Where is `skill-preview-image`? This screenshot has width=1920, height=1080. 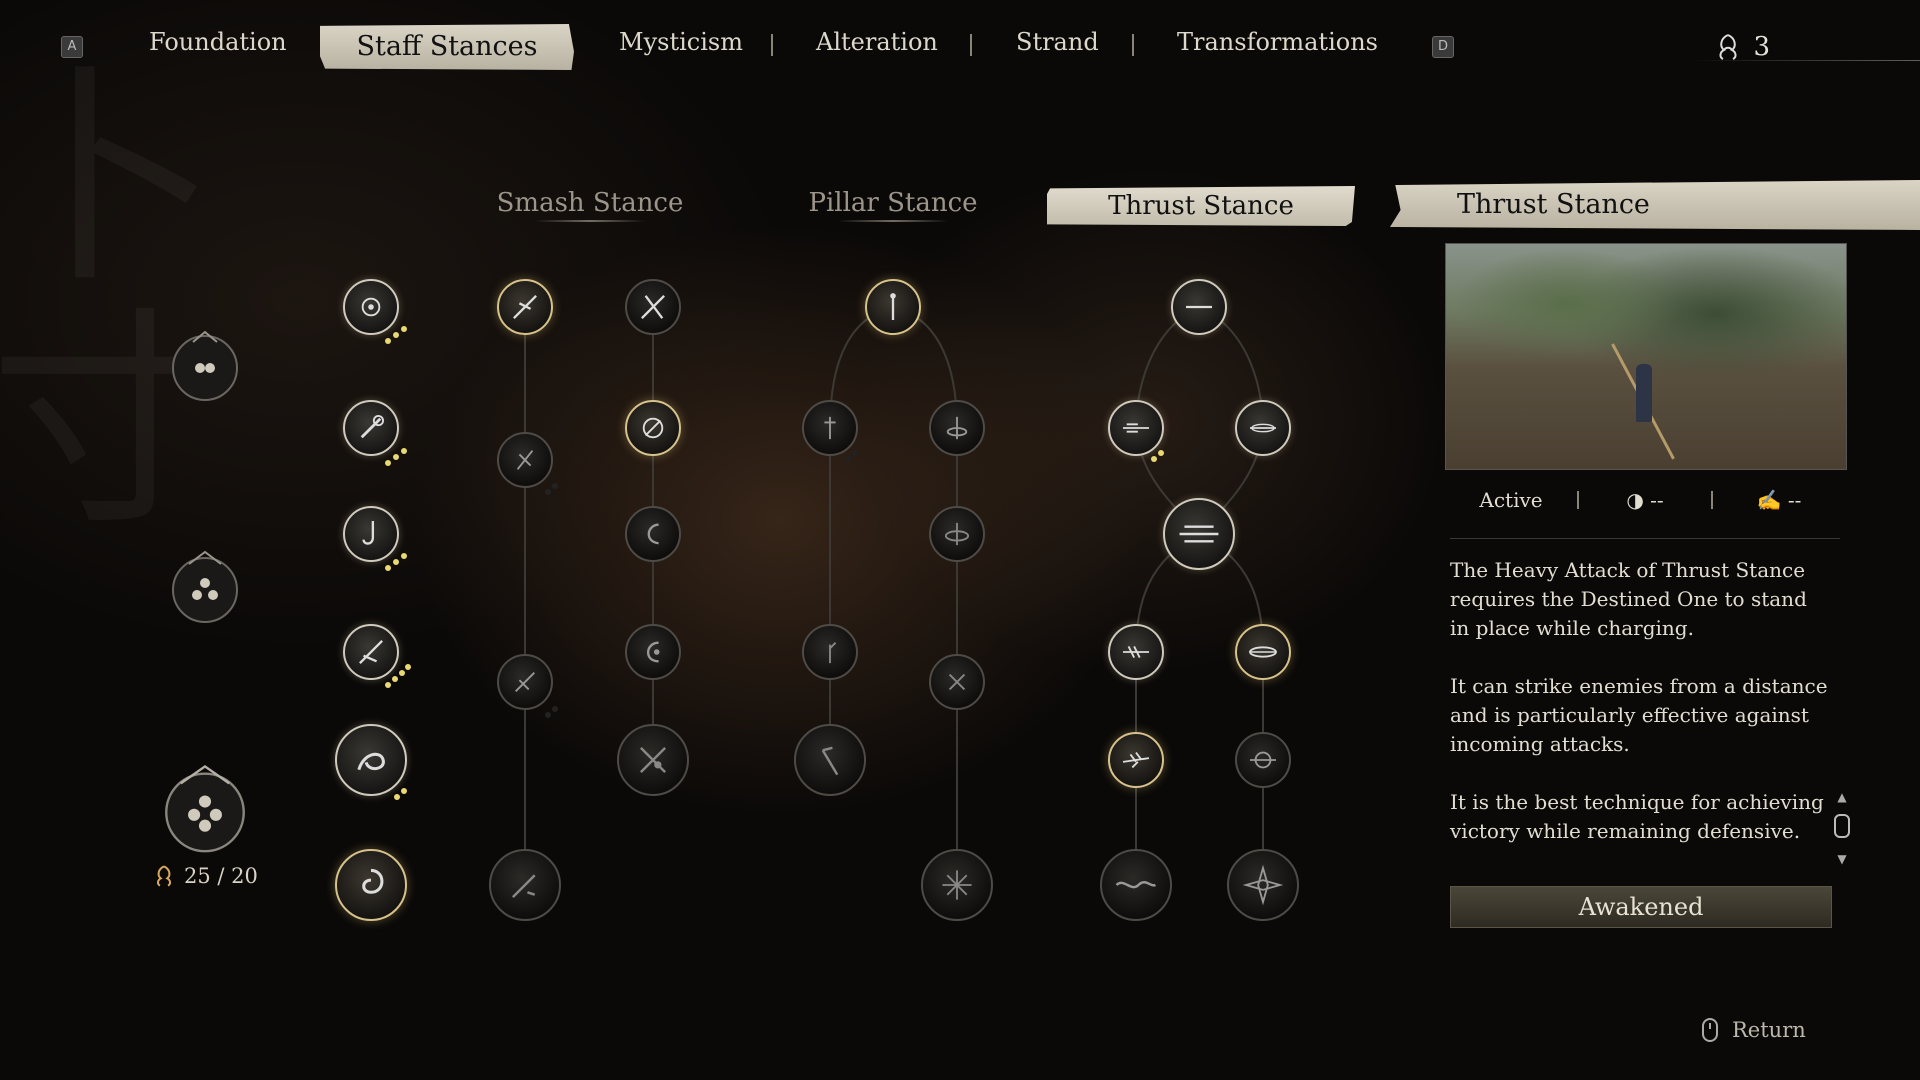 skill-preview-image is located at coordinates (1646, 356).